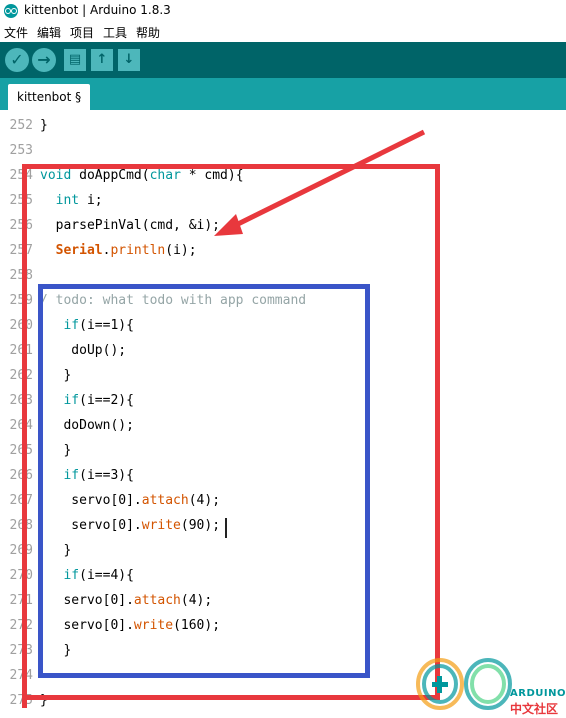 The image size is (566, 718). Describe the element at coordinates (538, 693) in the screenshot. I see `watermark-brand: ARDUINO` at that location.